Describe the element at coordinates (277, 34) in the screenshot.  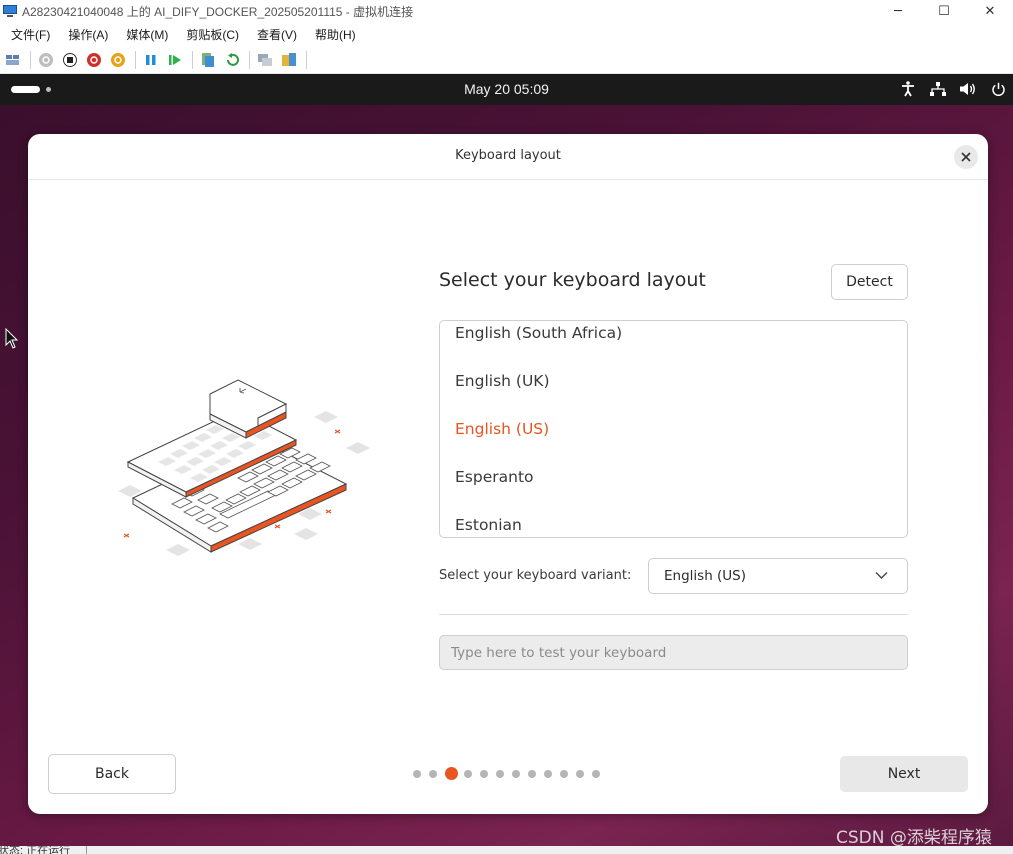
I see `menu-view: 查看(V)` at that location.